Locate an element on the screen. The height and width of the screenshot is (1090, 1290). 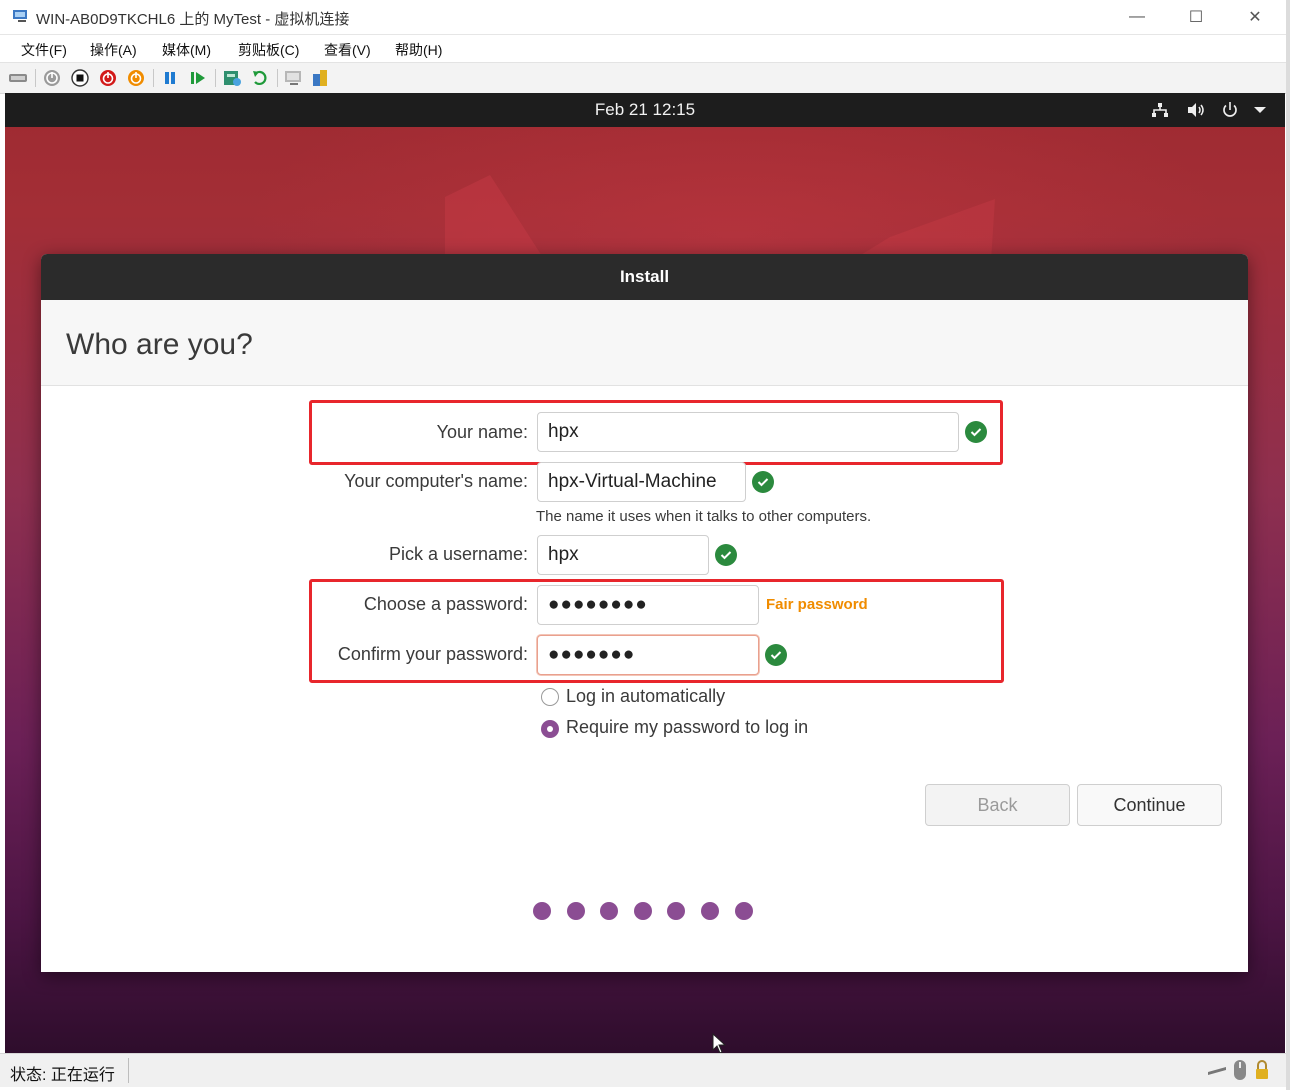
shut-down-icon is located at coordinates (108, 78).